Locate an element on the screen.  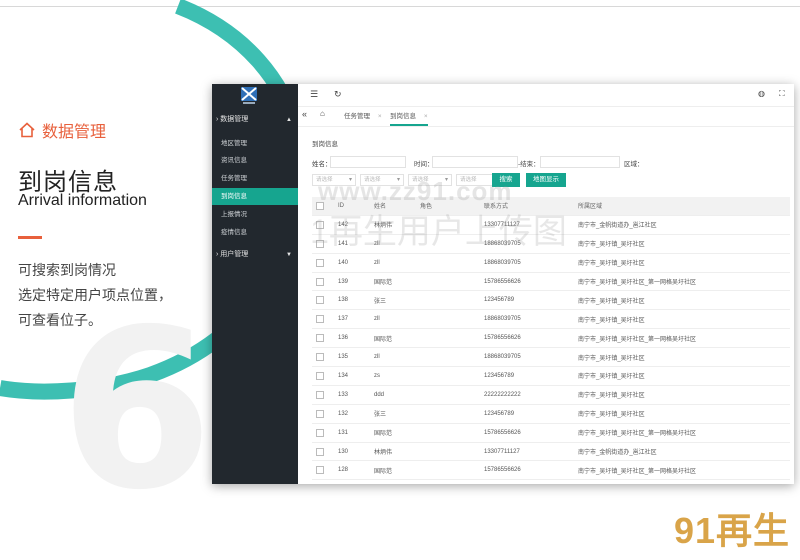
menu-group-users: › 用户管理 ▼ is located at coordinates (255, 255).